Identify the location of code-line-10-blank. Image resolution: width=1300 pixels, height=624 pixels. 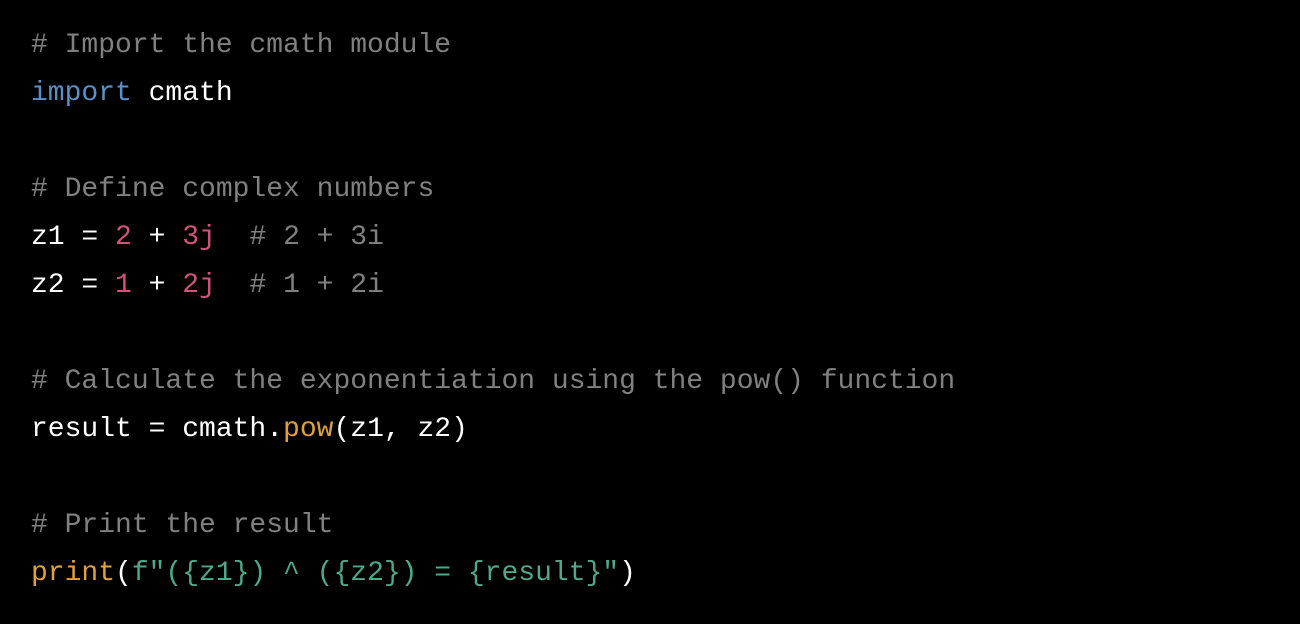
(493, 478).